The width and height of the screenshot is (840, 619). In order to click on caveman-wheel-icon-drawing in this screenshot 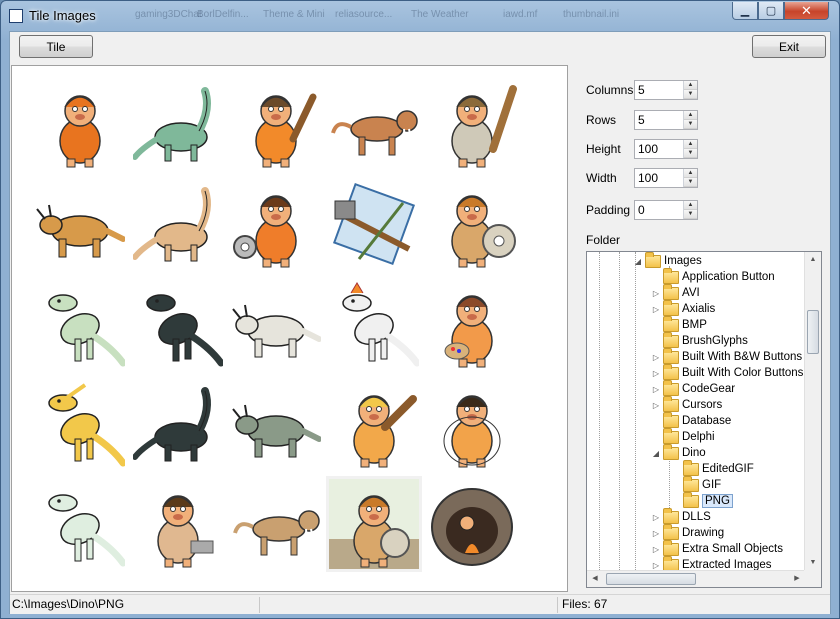, I will do `click(265, 231)`.